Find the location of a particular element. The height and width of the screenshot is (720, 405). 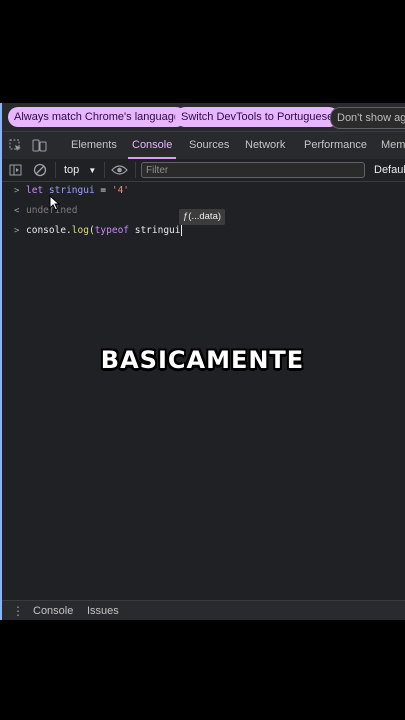

context-selector: top ▼ is located at coordinates (80, 170).